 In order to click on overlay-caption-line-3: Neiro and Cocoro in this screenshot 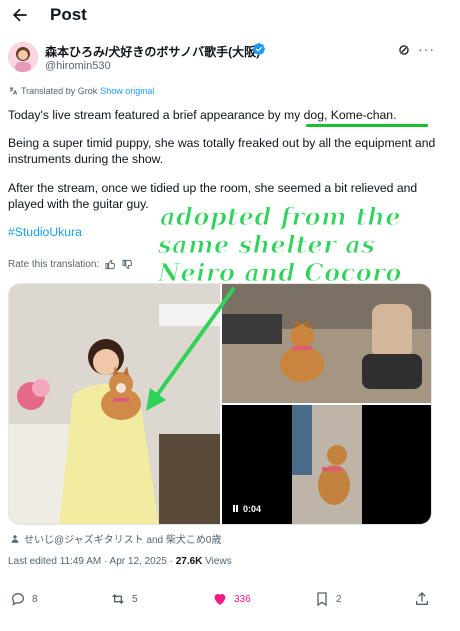, I will do `click(280, 273)`.